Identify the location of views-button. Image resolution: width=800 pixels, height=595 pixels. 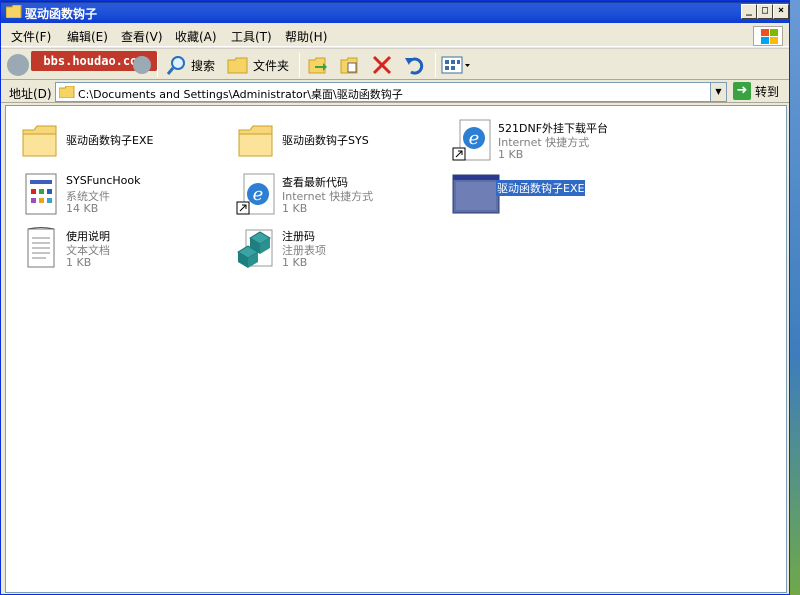
(456, 65).